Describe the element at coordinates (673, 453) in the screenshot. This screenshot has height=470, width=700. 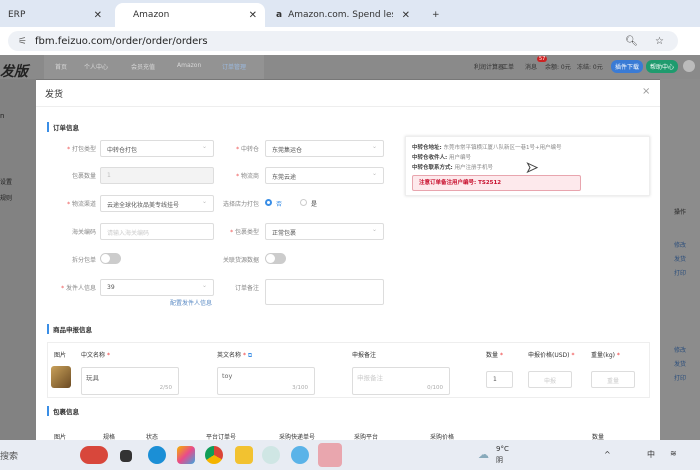
I see `wifi-icon: ≋` at that location.